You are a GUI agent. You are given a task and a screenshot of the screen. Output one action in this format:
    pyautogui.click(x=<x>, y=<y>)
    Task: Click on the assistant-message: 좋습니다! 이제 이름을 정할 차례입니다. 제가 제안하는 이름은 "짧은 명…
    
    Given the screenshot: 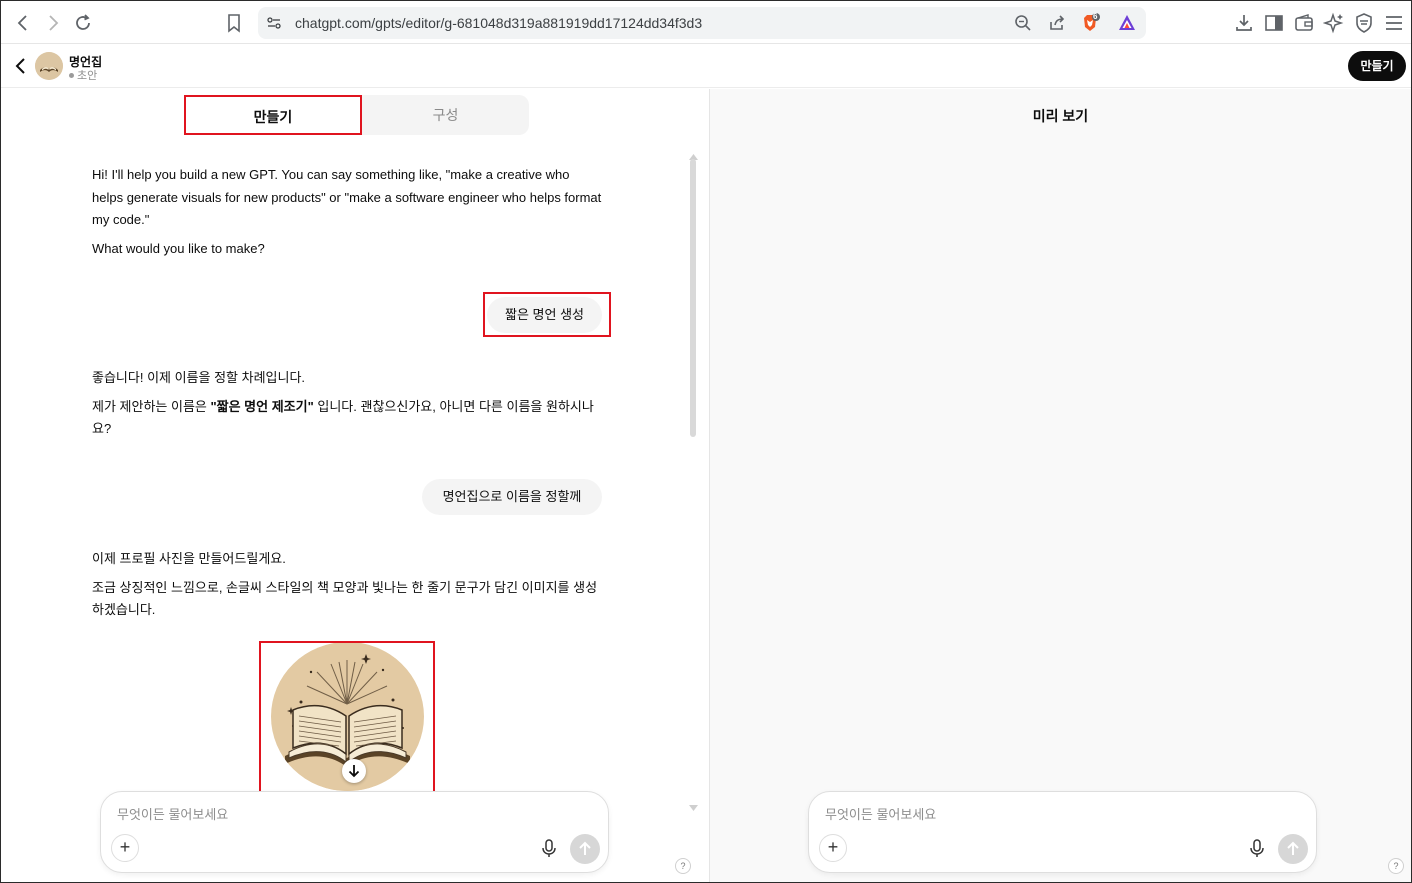 What is the action you would take?
    pyautogui.click(x=347, y=404)
    